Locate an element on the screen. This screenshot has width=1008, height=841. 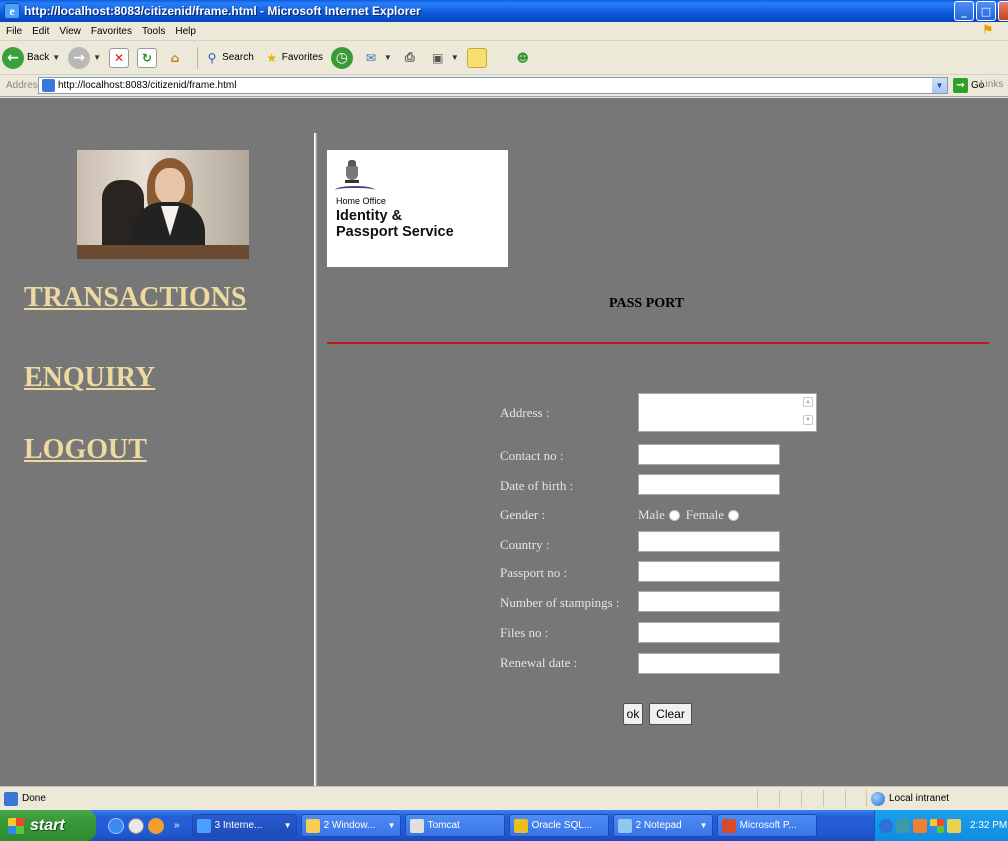
messenger-button: ☻ is located at coordinates (523, 58).